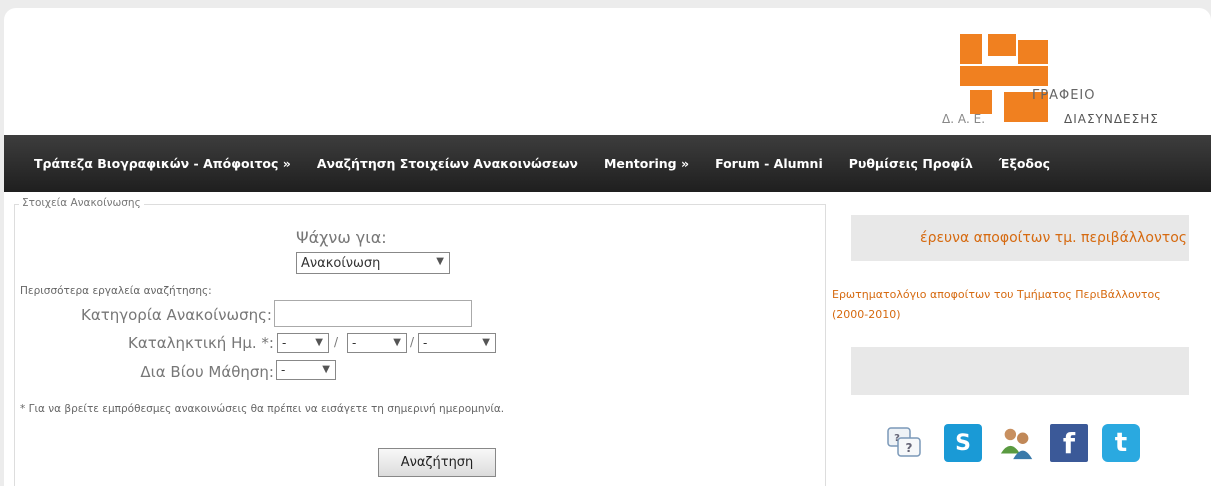 The width and height of the screenshot is (1211, 486). What do you see at coordinates (284, 343) in the screenshot?
I see `deadline-day-value: -` at bounding box center [284, 343].